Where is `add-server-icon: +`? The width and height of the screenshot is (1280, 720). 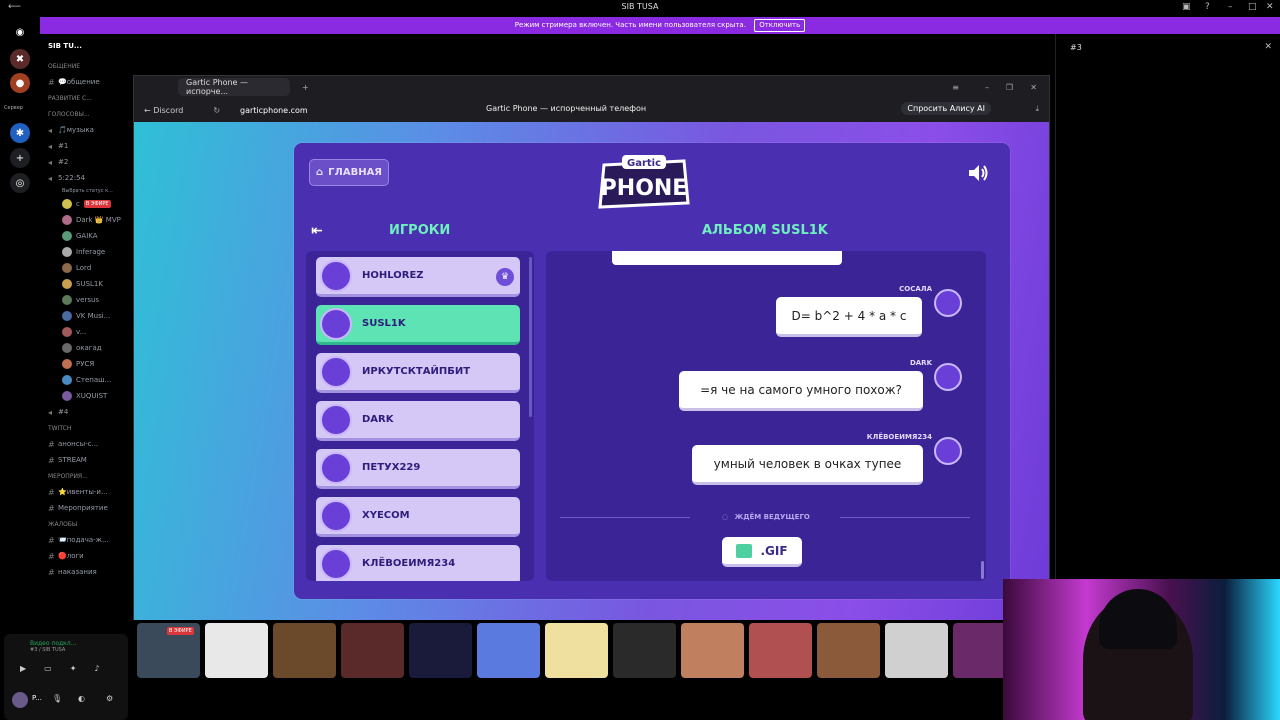
add-server-icon: + is located at coordinates (20, 158).